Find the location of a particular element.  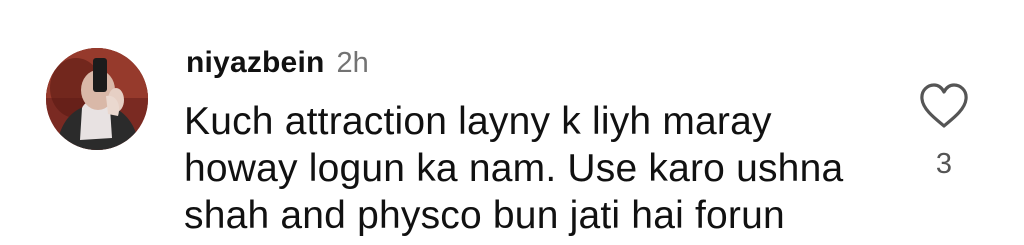

avatar is located at coordinates (97, 99).